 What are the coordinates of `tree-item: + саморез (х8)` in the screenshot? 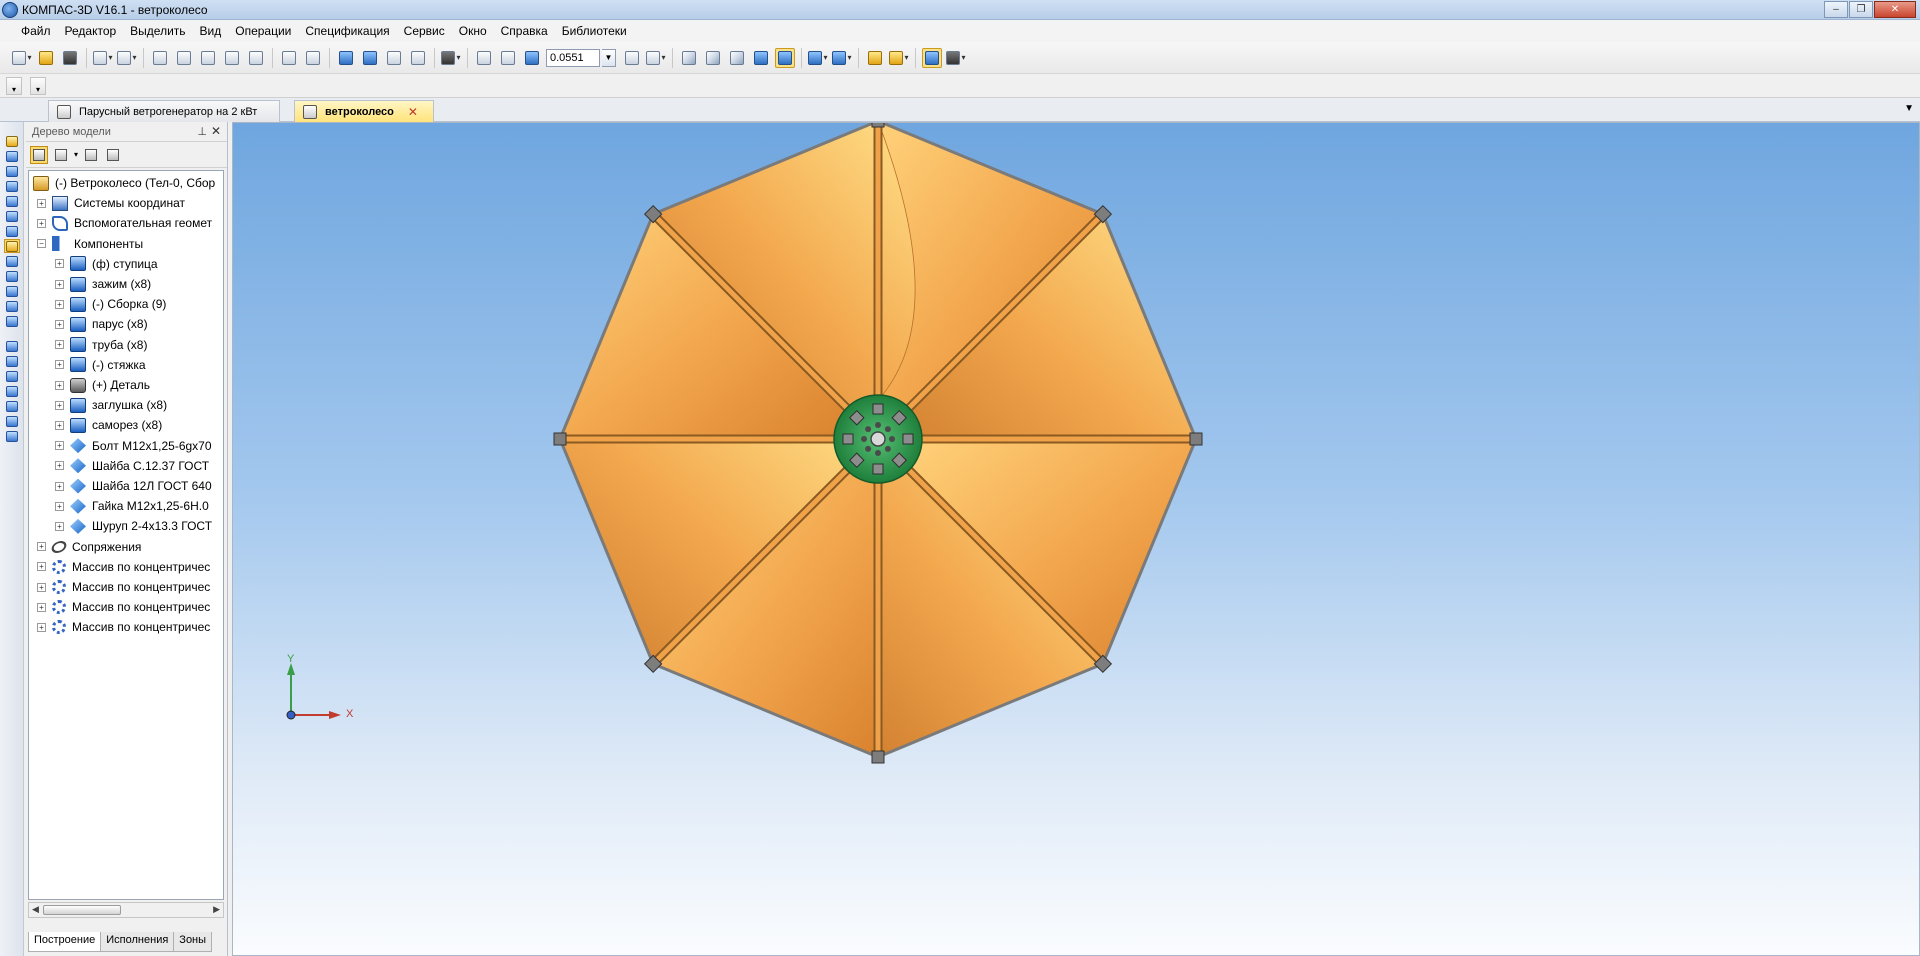 It's located at (108, 425).